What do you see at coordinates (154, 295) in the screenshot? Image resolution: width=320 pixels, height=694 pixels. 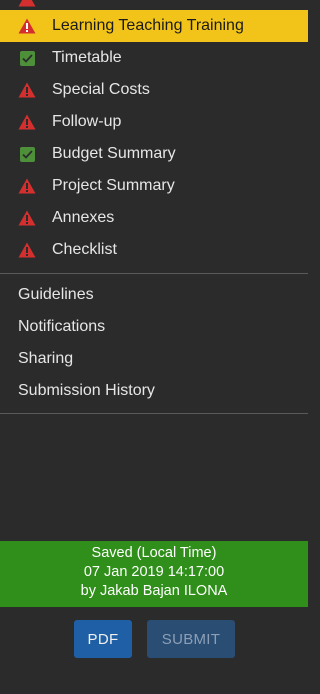 I see `guidelines-link: Guidelines` at bounding box center [154, 295].